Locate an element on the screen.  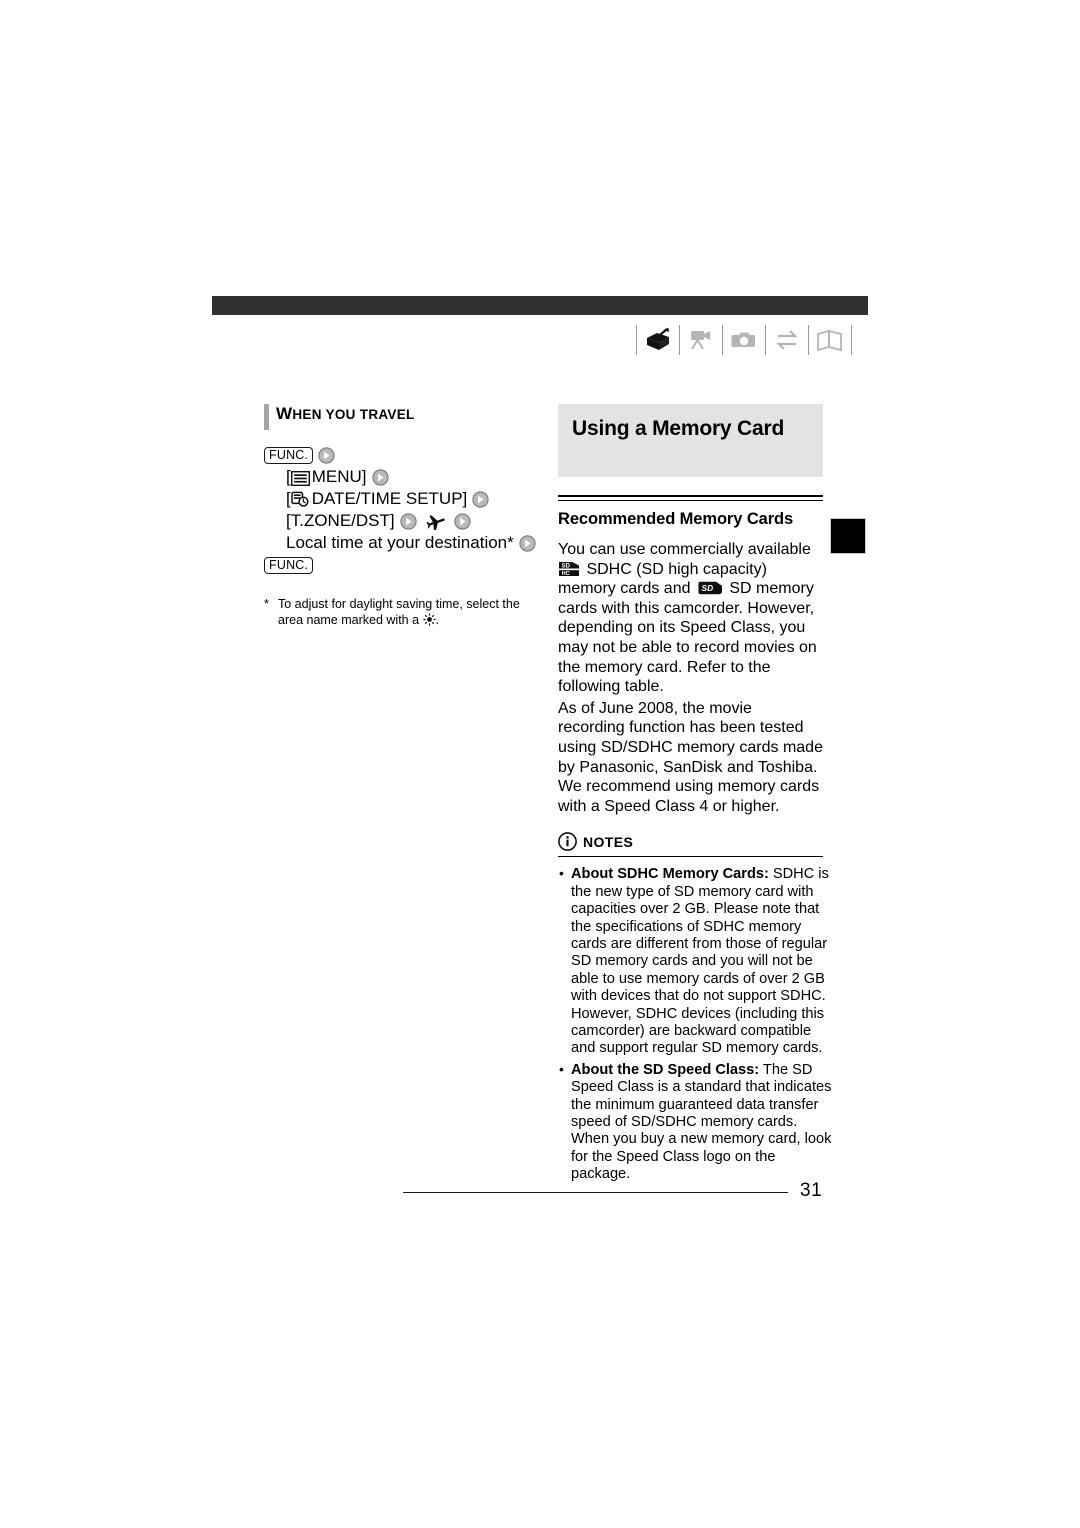
info-circle-icon is located at coordinates (567, 842).